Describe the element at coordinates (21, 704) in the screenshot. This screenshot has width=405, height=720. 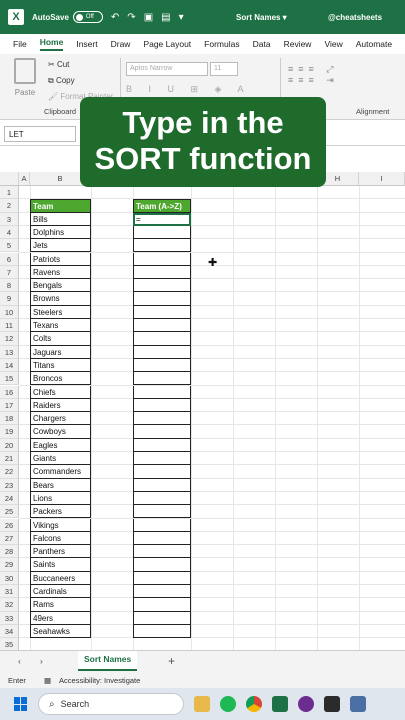
I see `windows-start-icon` at that location.